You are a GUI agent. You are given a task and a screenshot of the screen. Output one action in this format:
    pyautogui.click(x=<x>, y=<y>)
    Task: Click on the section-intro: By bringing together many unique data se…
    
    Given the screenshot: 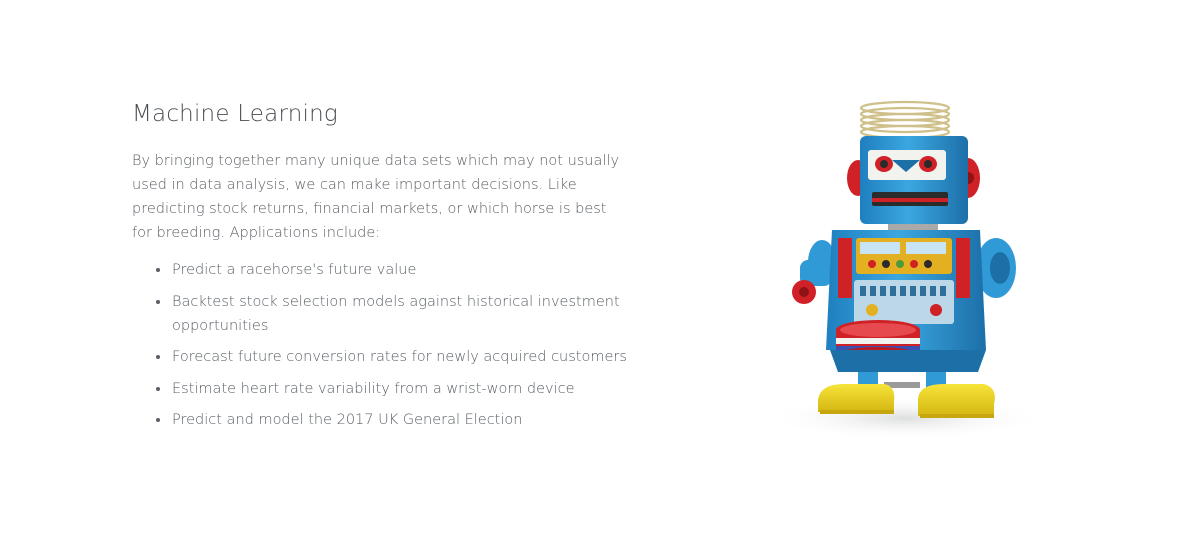 What is the action you would take?
    pyautogui.click(x=376, y=197)
    